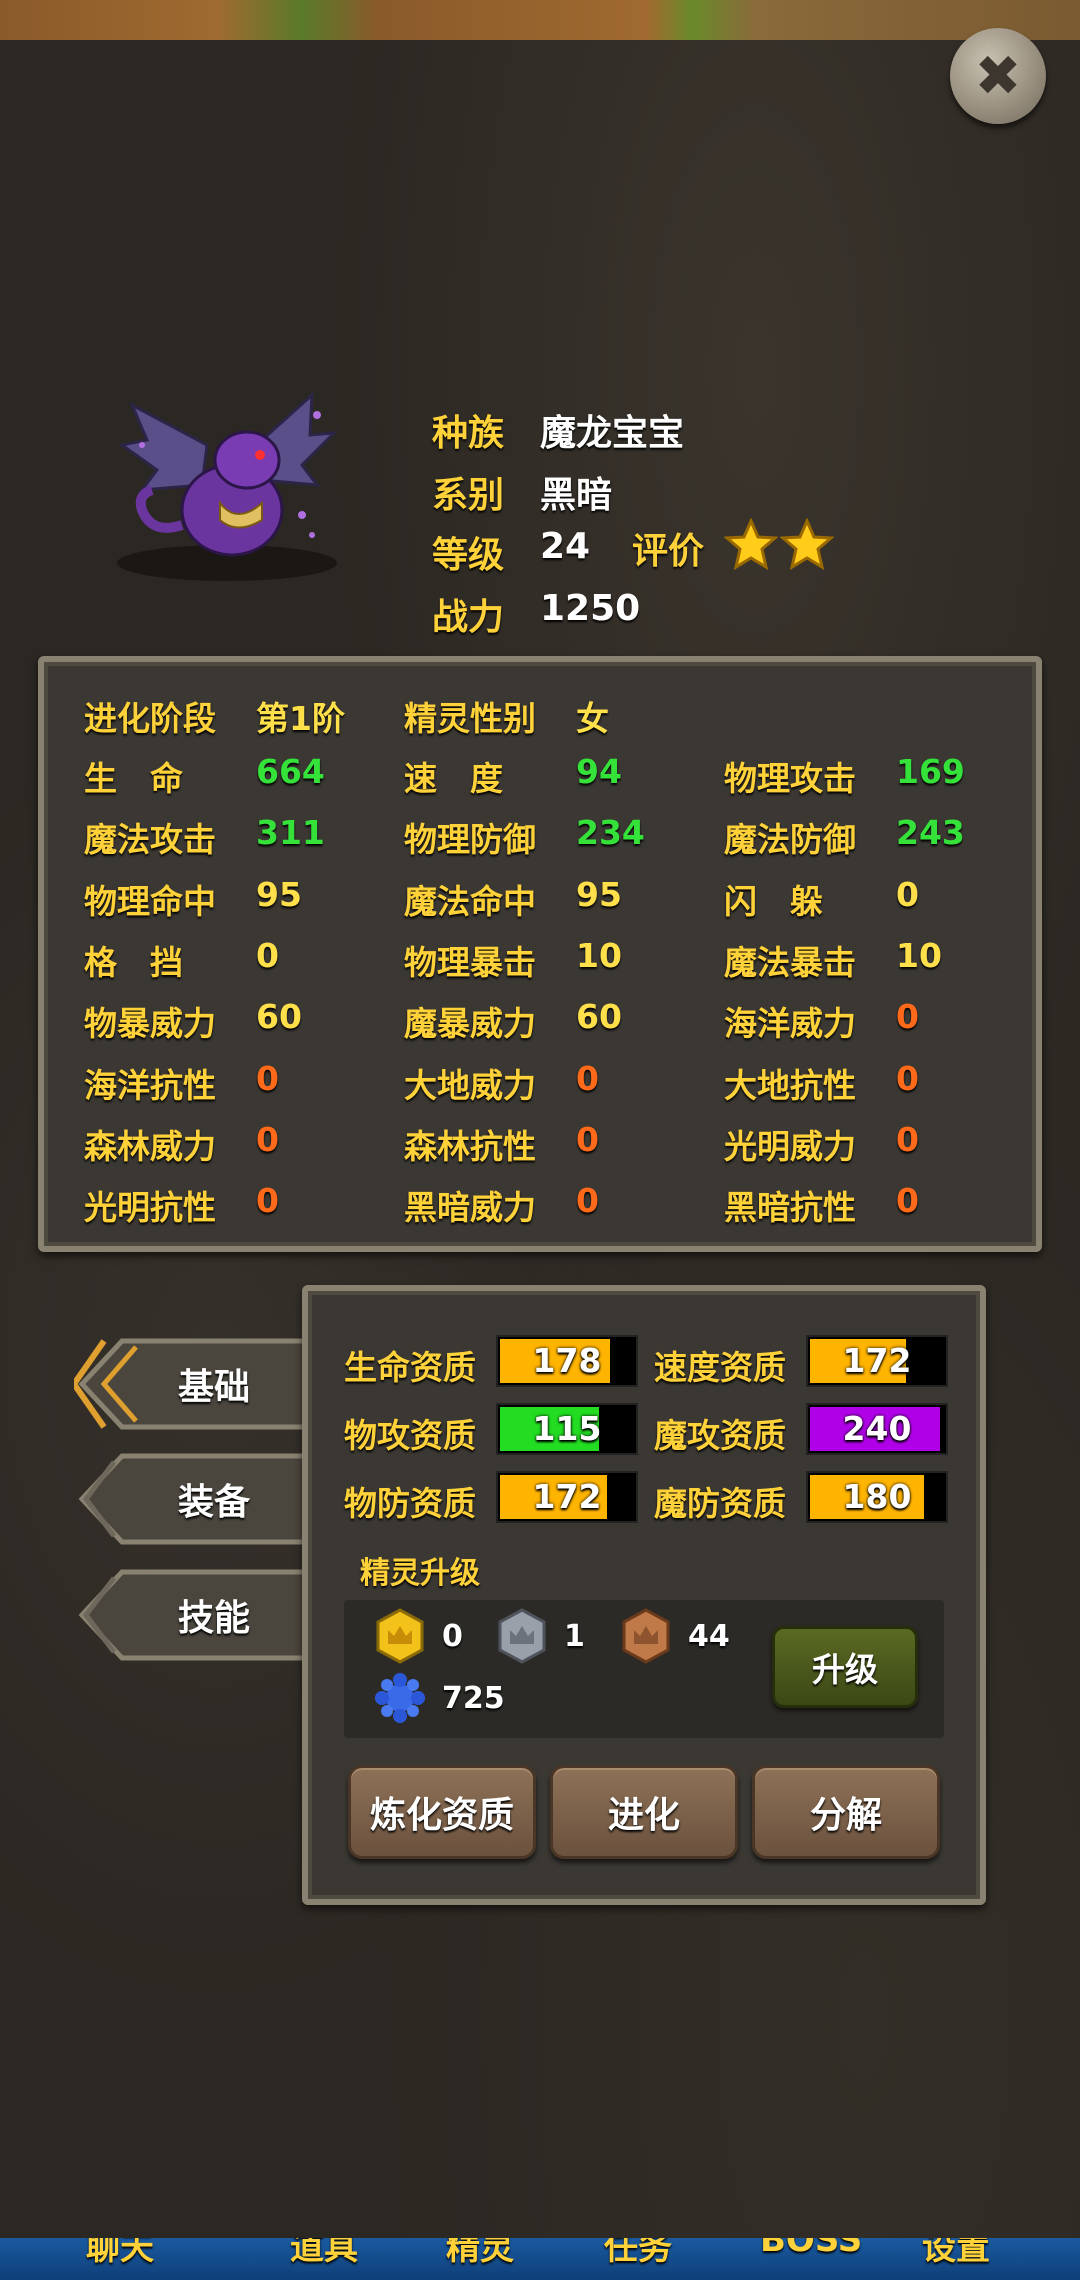 This screenshot has height=2280, width=1080. Describe the element at coordinates (410, 1503) in the screenshot. I see `aptitude-label: 物防资质` at that location.